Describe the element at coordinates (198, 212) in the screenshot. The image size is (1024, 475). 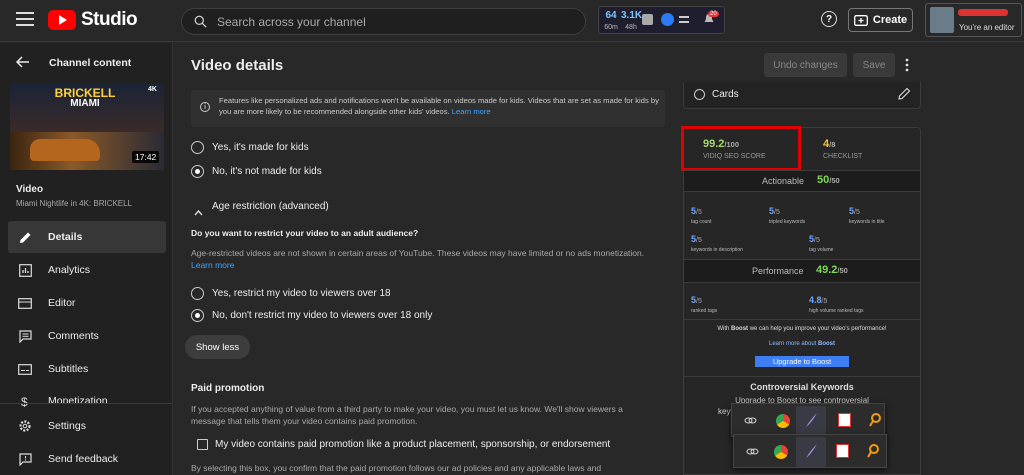
I see `chevron-up-icon` at that location.